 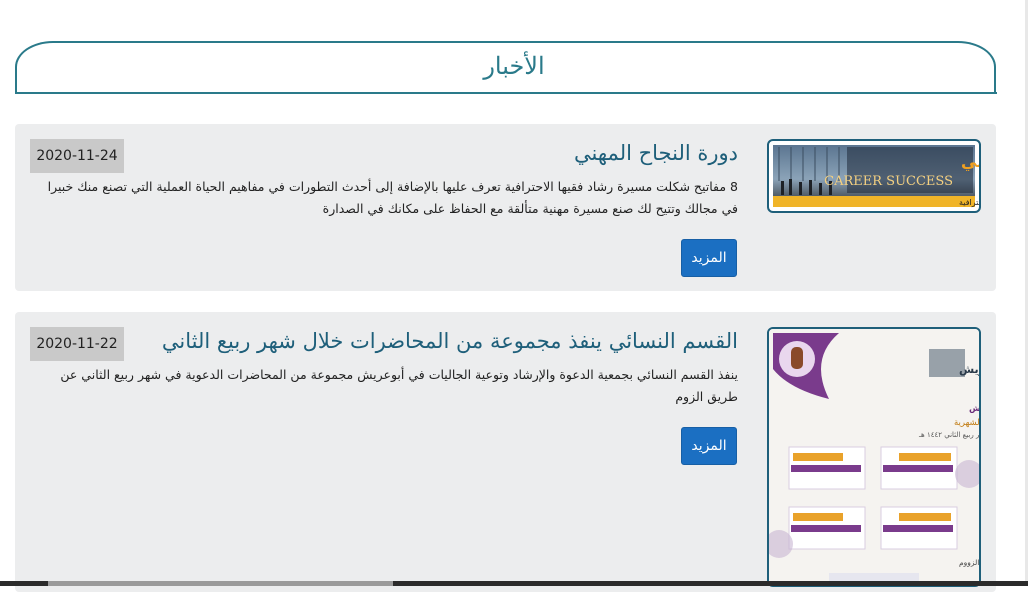 I want to click on svg-text: CAREER SUCCESS, so click(x=888, y=181).